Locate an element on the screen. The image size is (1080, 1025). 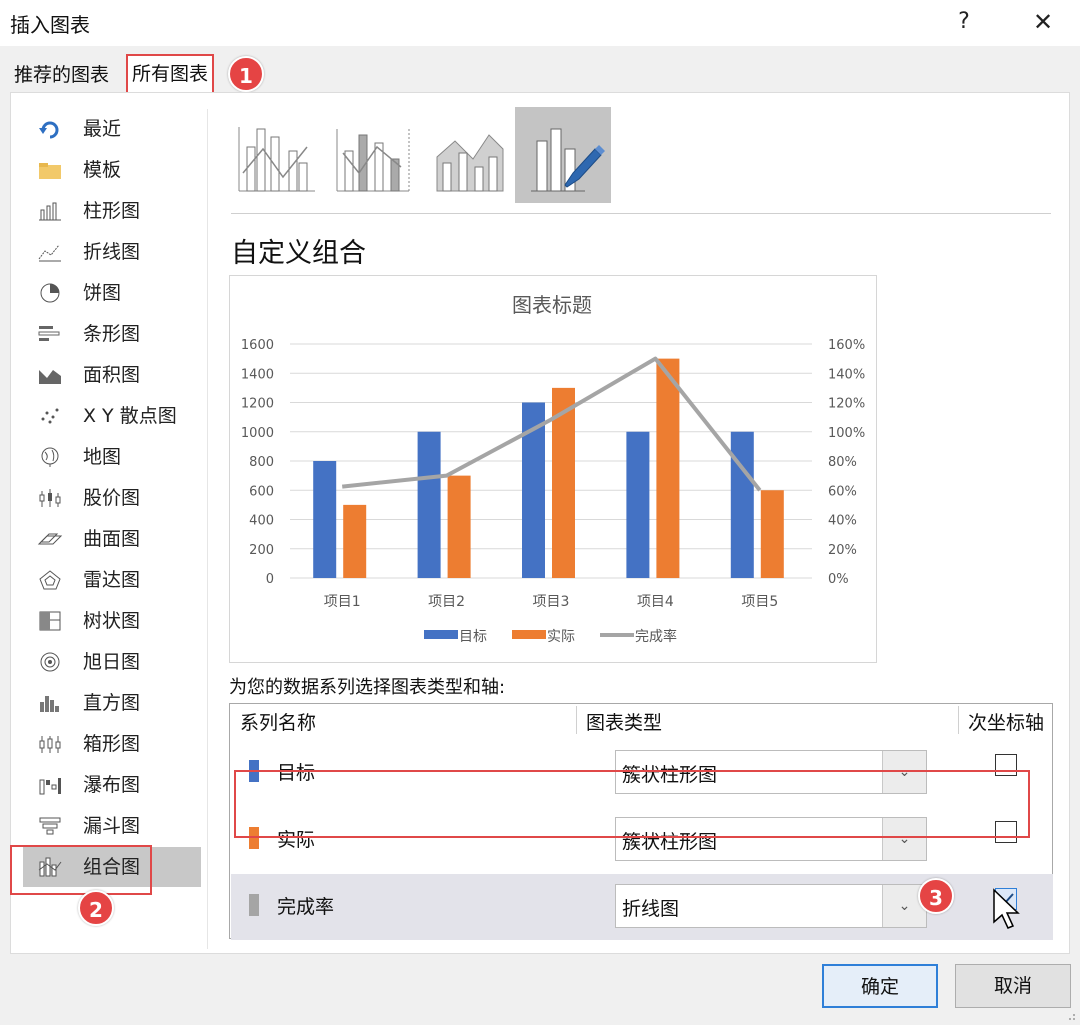
chart-title: 图表标题 is located at coordinates (552, 305).